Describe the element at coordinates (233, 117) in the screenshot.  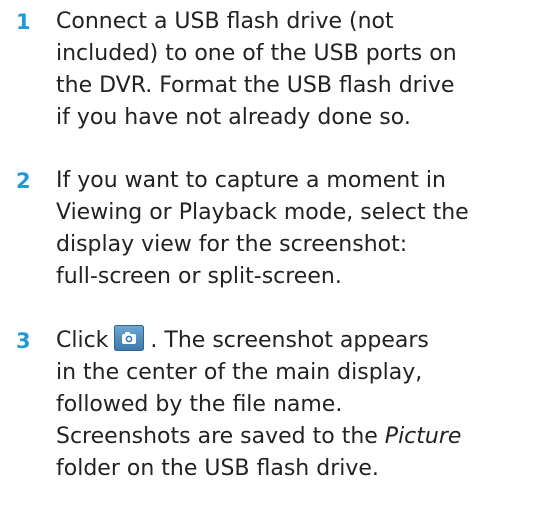
I see `text-line: if you have not already done so.` at that location.